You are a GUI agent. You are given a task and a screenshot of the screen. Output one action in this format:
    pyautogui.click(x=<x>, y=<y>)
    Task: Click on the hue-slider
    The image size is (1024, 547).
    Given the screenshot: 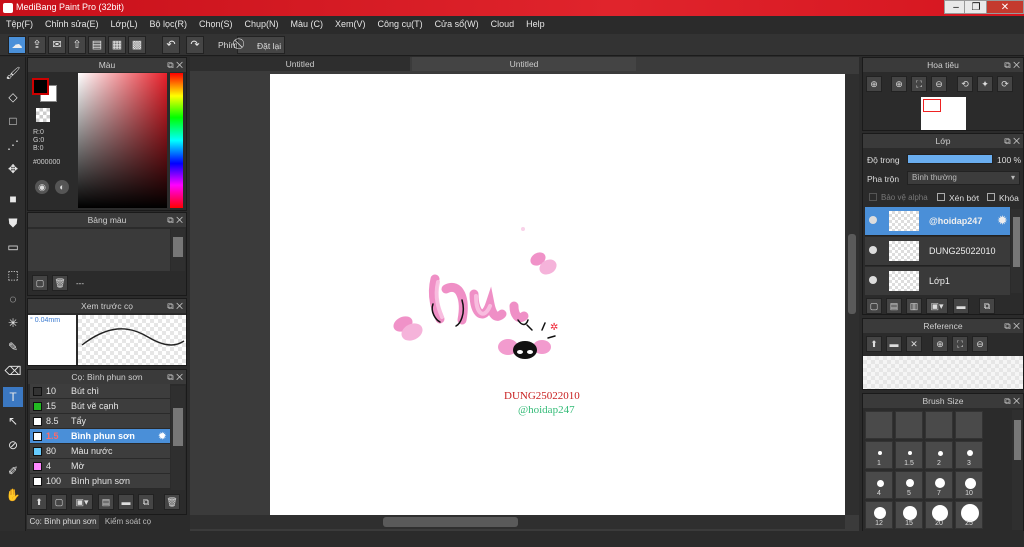 What is the action you would take?
    pyautogui.click(x=176, y=140)
    